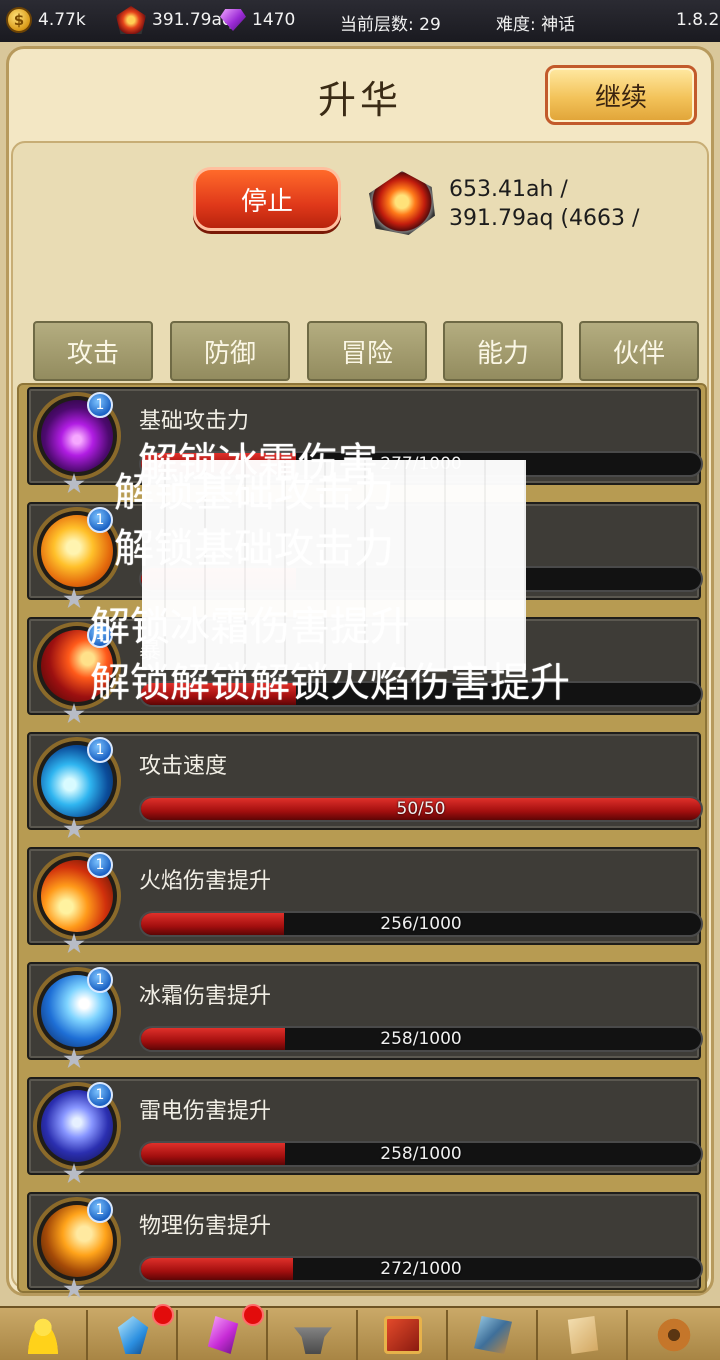  I want to click on red-gem-counter: 391.79aq, so click(174, 20).